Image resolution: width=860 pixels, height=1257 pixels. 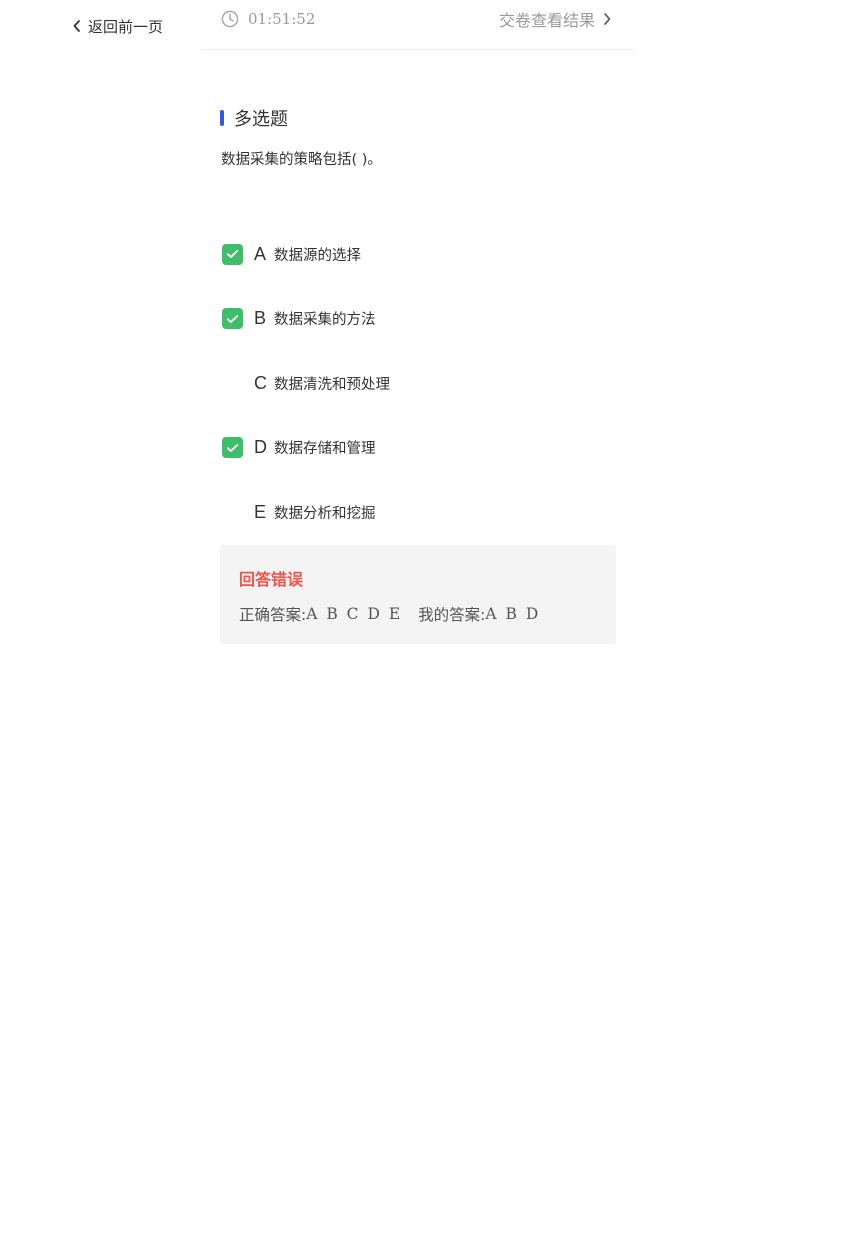 I want to click on question-type-heading: 多选题, so click(x=254, y=118).